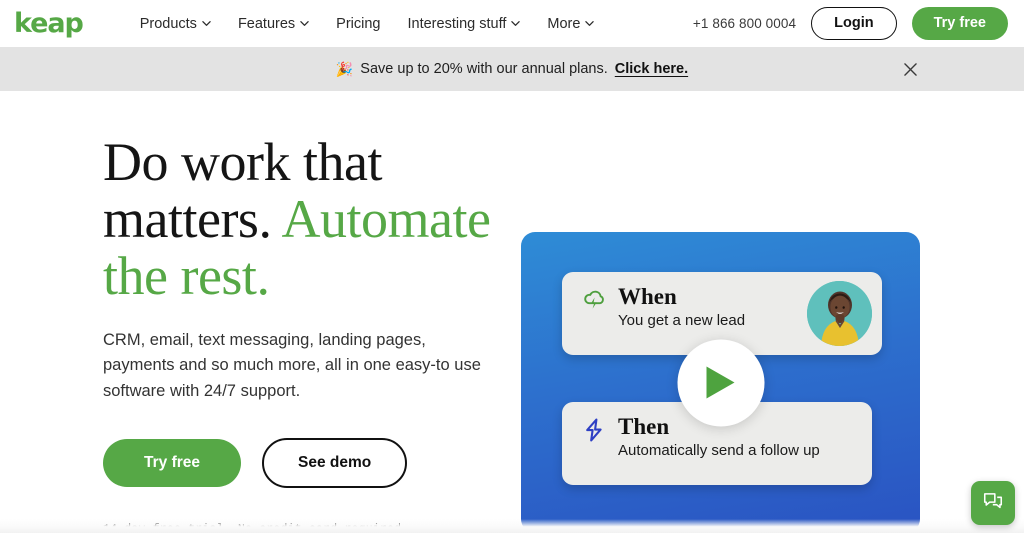 The image size is (1024, 533). Describe the element at coordinates (172, 463) in the screenshot. I see `hero-try-free-button: Try free` at that location.